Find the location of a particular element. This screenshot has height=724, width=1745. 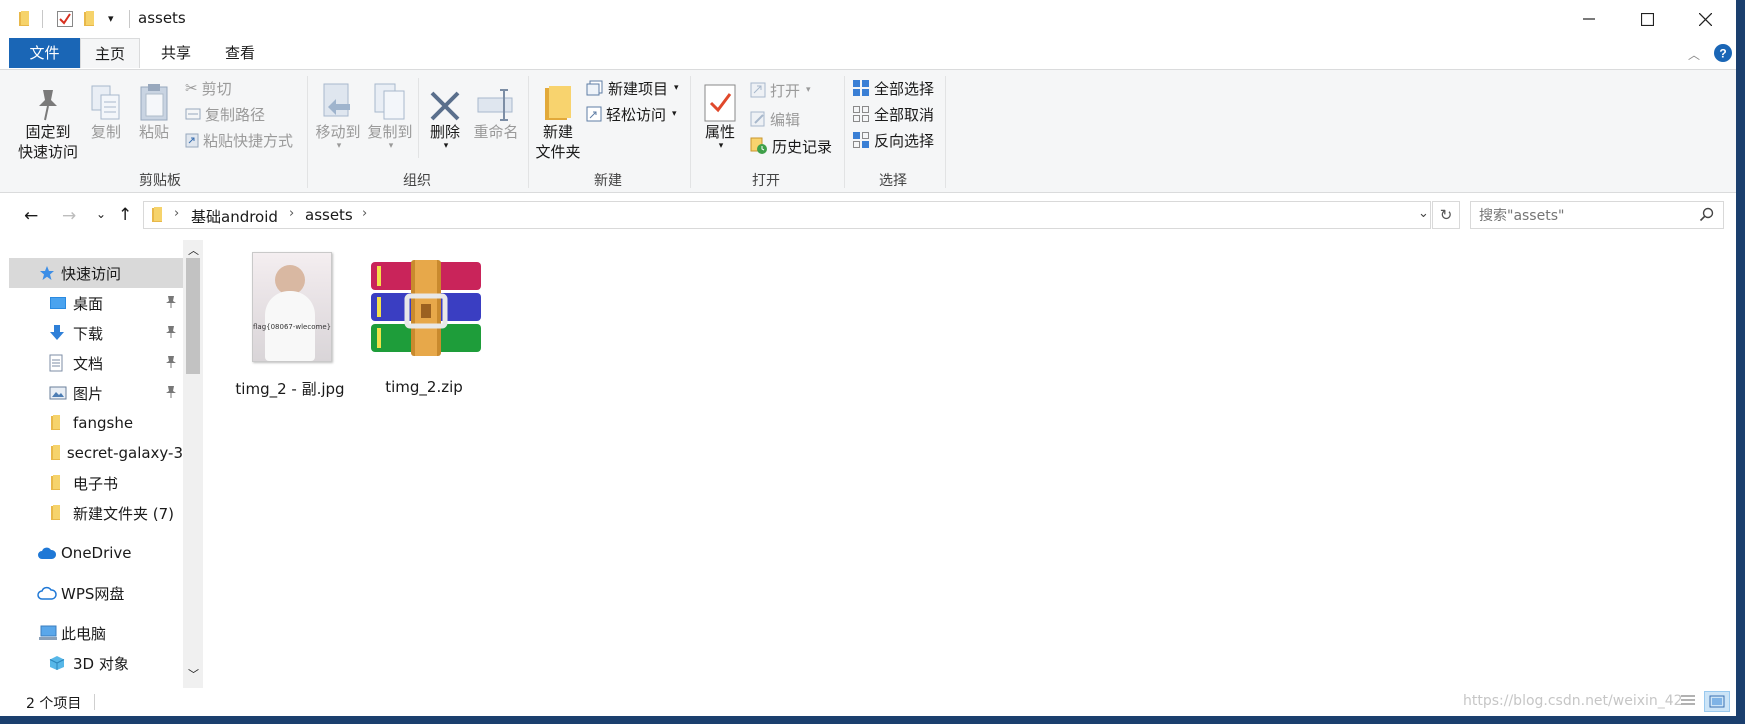

paste-icon is located at coordinates (154, 100).